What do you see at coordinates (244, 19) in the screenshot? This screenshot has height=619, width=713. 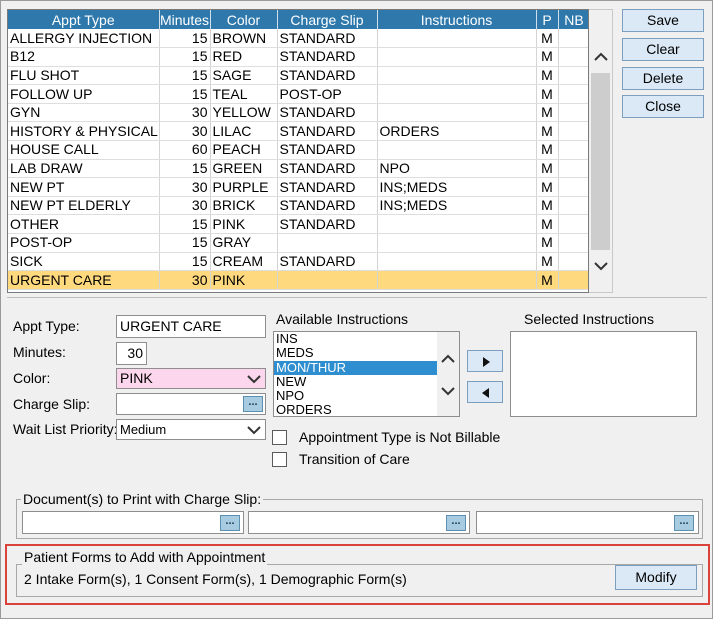 I see `column-header-color: Color` at bounding box center [244, 19].